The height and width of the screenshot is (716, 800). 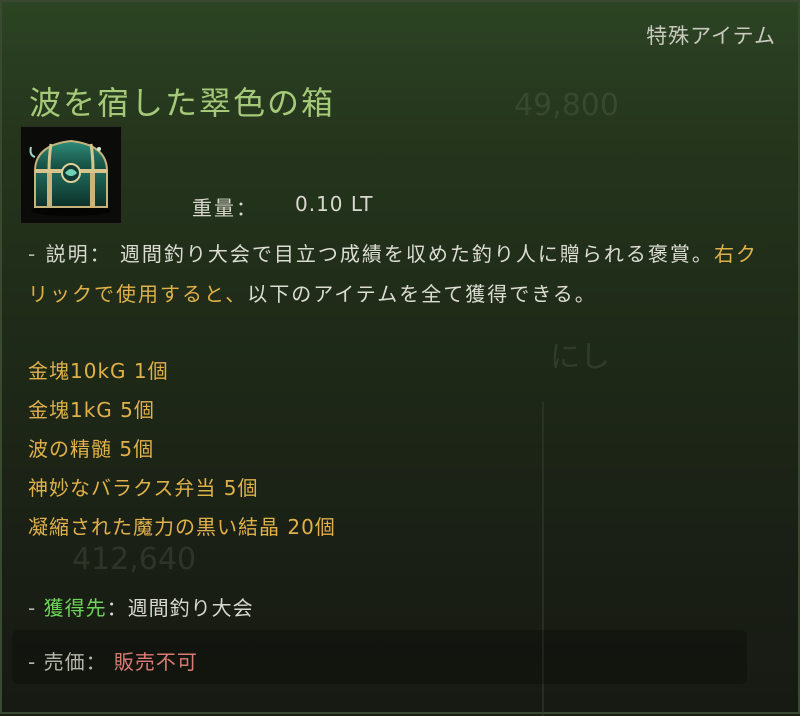 What do you see at coordinates (134, 559) in the screenshot?
I see `background-ghost-text: 412,640` at bounding box center [134, 559].